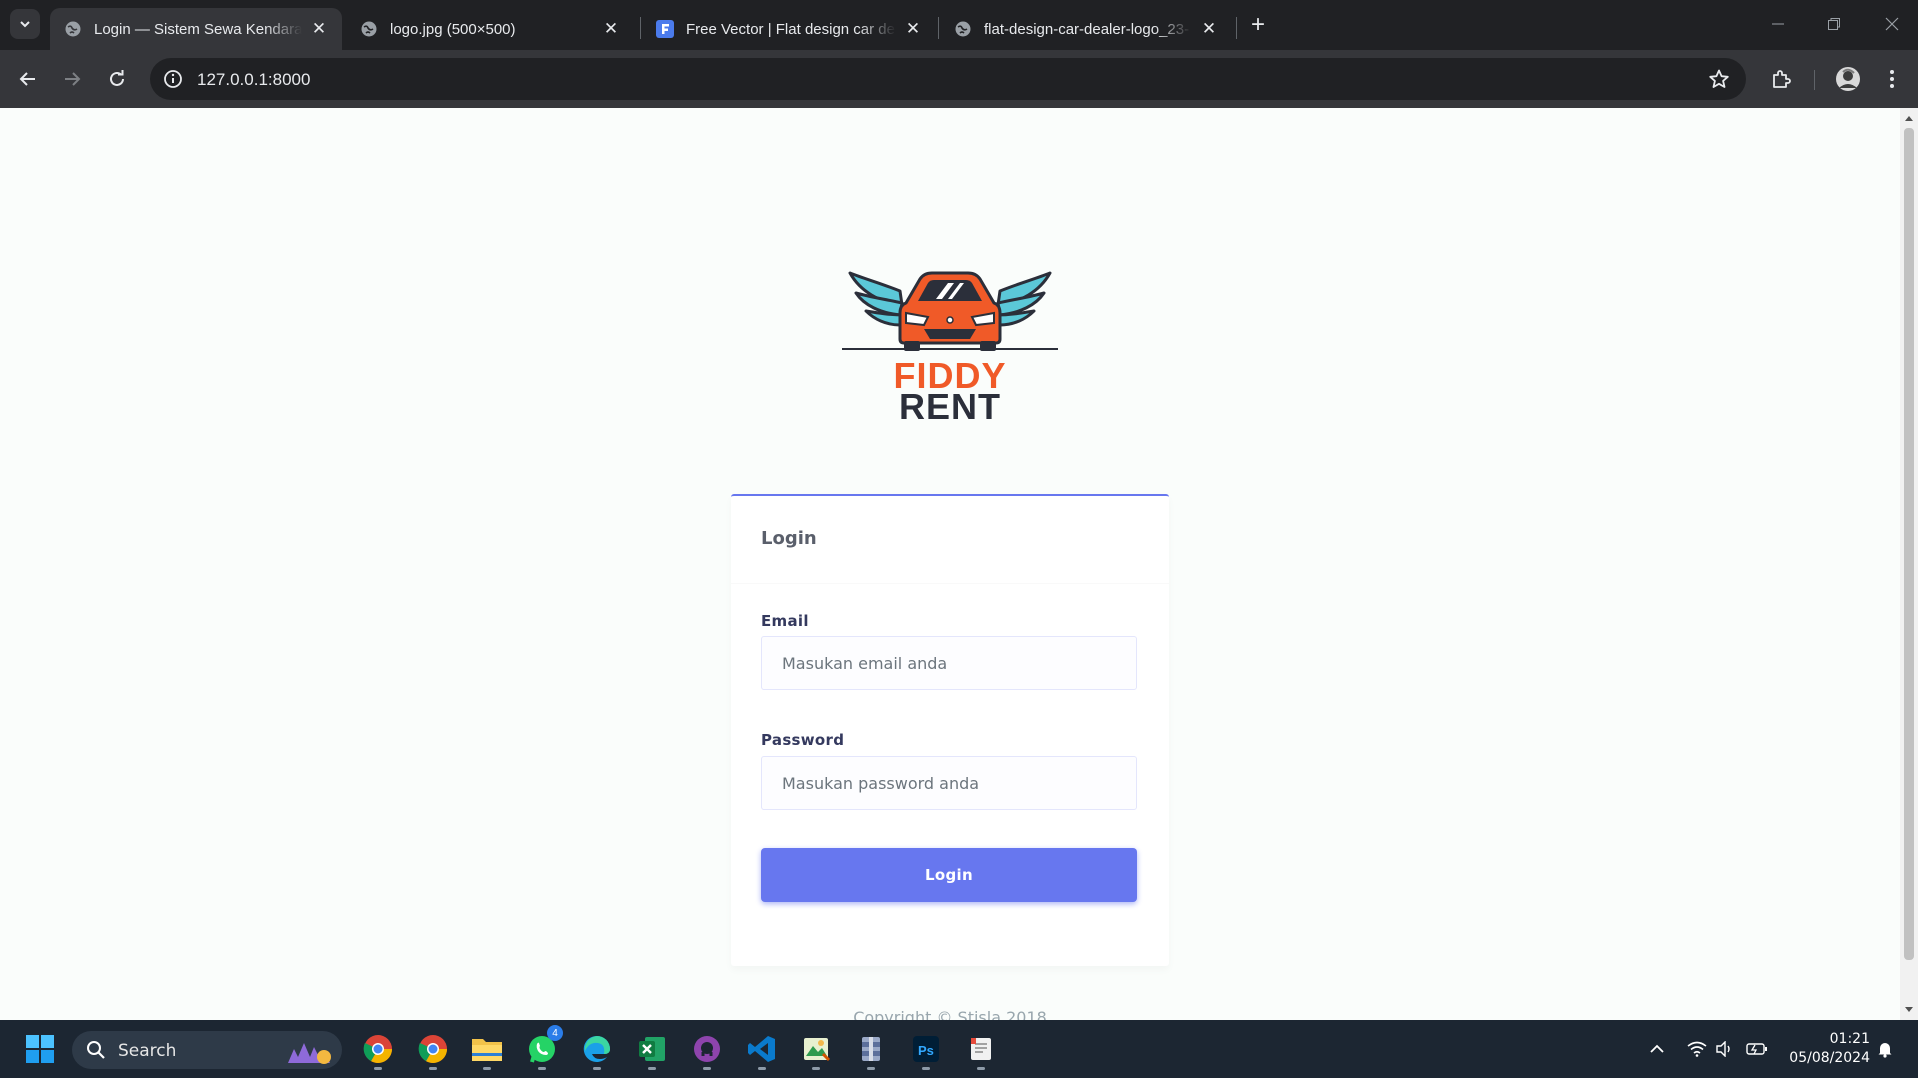  What do you see at coordinates (1825, 1049) in the screenshot?
I see `system-clock: 01:21 05/08/2024` at bounding box center [1825, 1049].